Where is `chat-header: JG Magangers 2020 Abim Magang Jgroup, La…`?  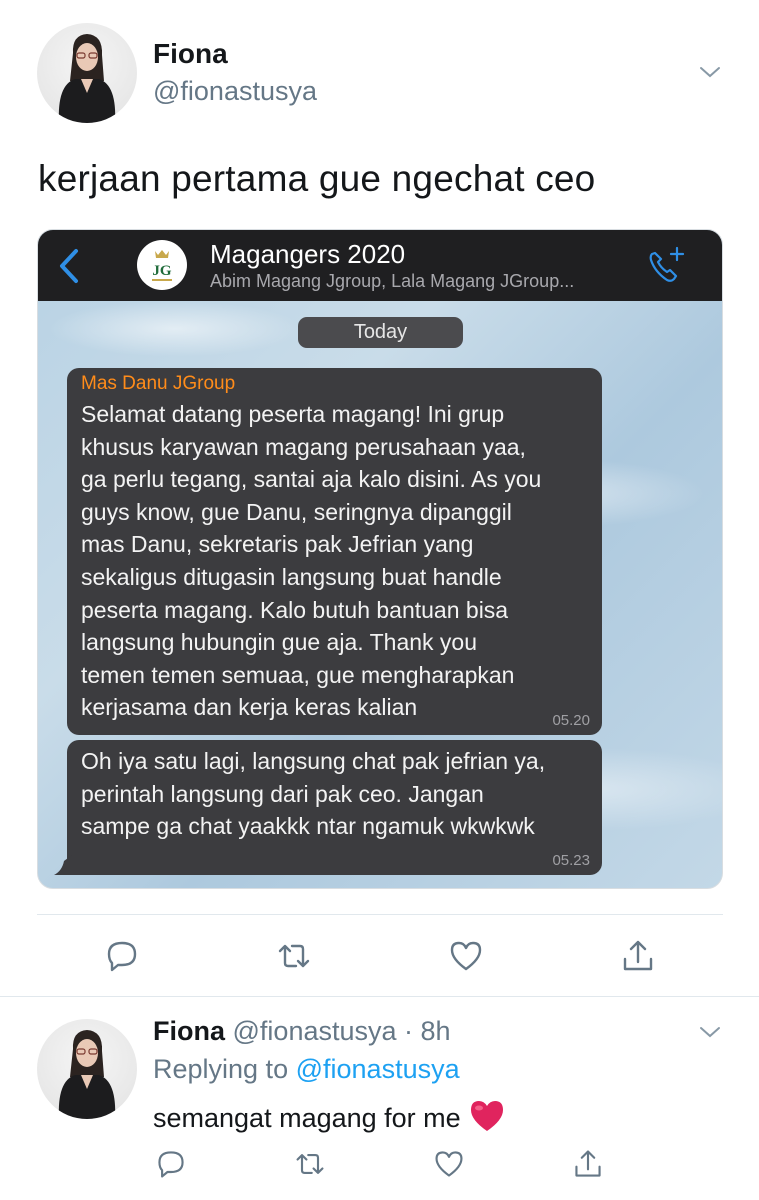
chat-header: JG Magangers 2020 Abim Magang Jgroup, La… is located at coordinates (380, 265).